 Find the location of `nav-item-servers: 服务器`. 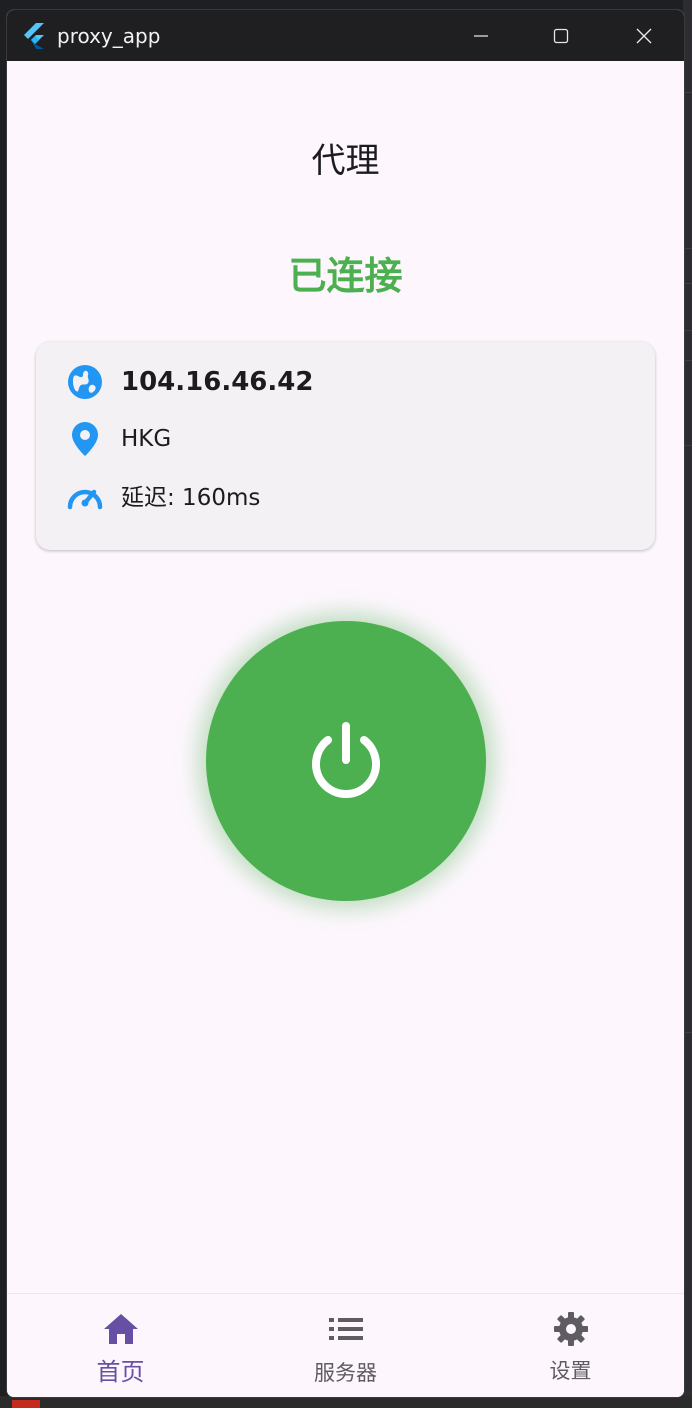

nav-item-servers: 服务器 is located at coordinates (345, 1345).